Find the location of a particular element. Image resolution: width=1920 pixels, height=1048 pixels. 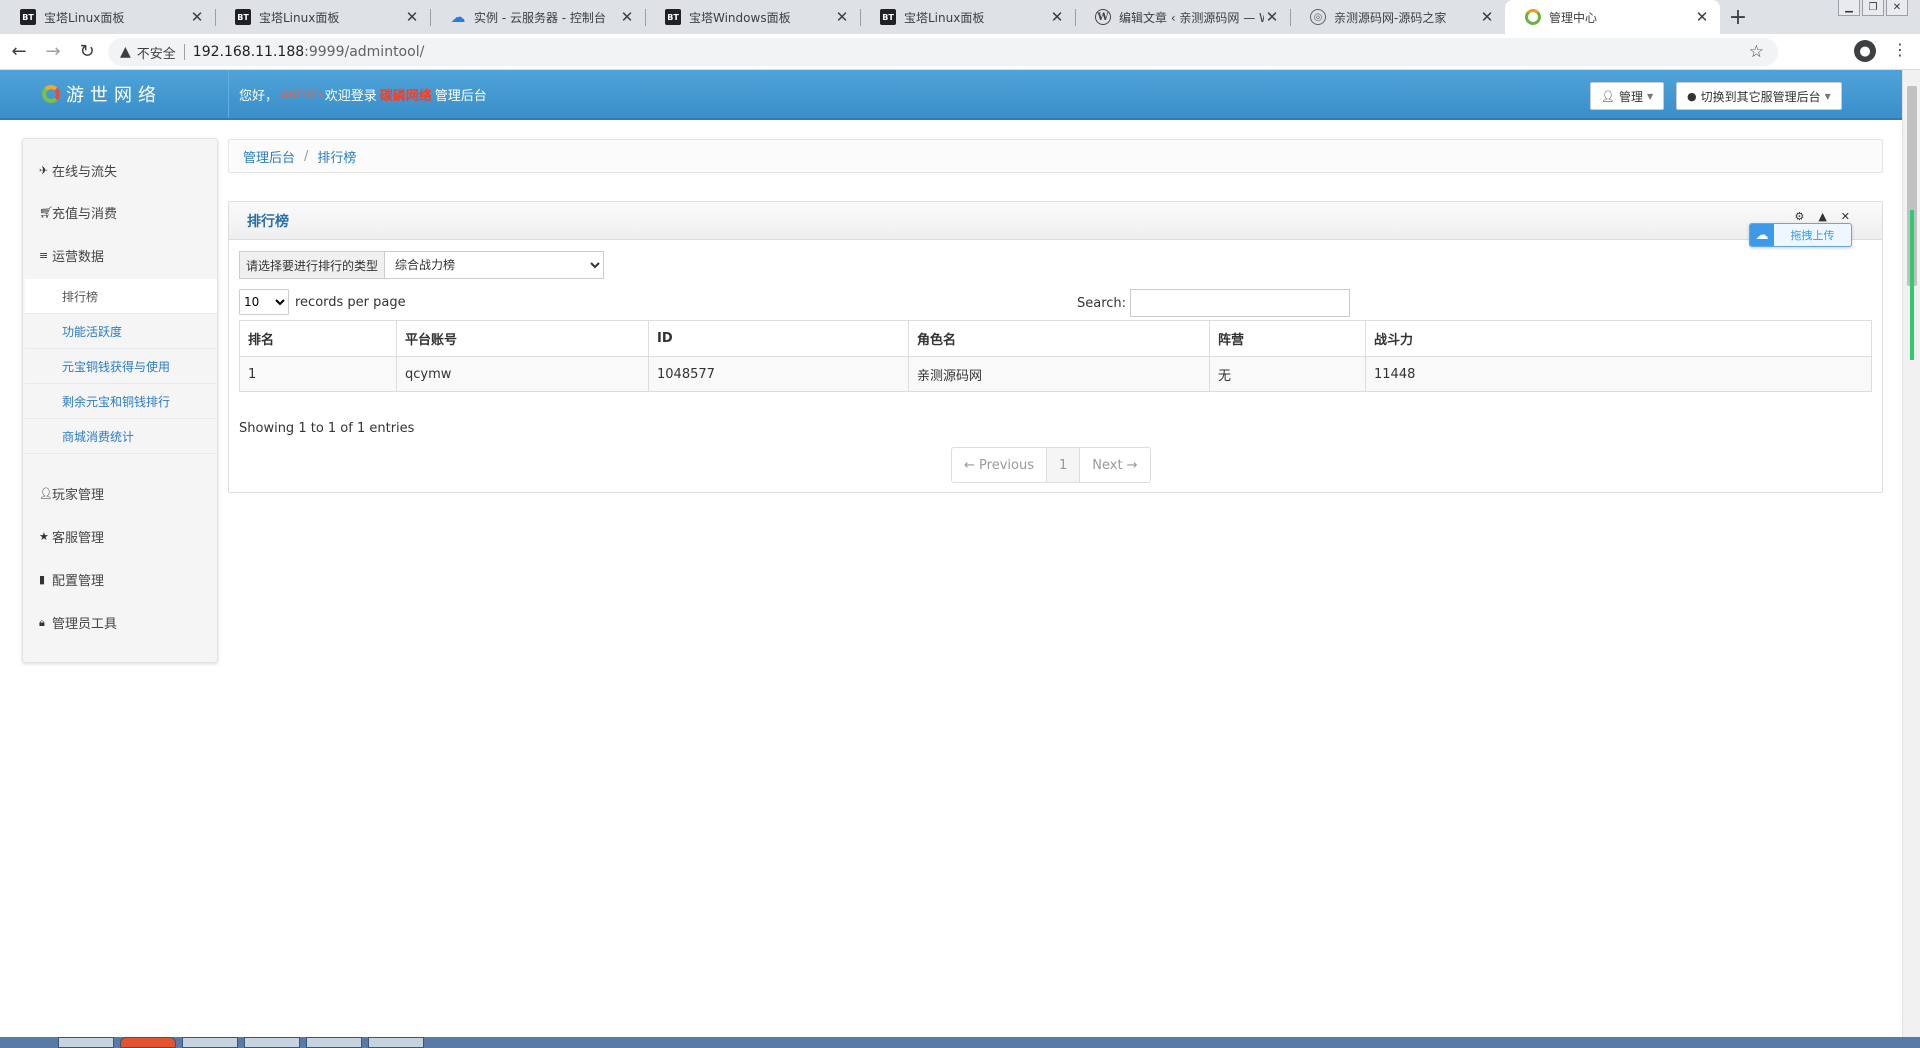

welcome-prefix: 您好， is located at coordinates (259, 96).